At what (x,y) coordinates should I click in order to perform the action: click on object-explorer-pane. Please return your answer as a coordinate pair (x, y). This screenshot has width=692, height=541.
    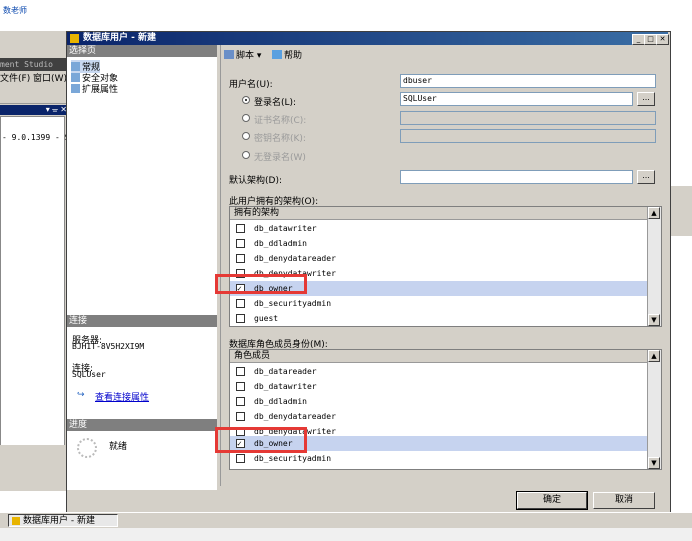
    Looking at the image, I should click on (32, 287).